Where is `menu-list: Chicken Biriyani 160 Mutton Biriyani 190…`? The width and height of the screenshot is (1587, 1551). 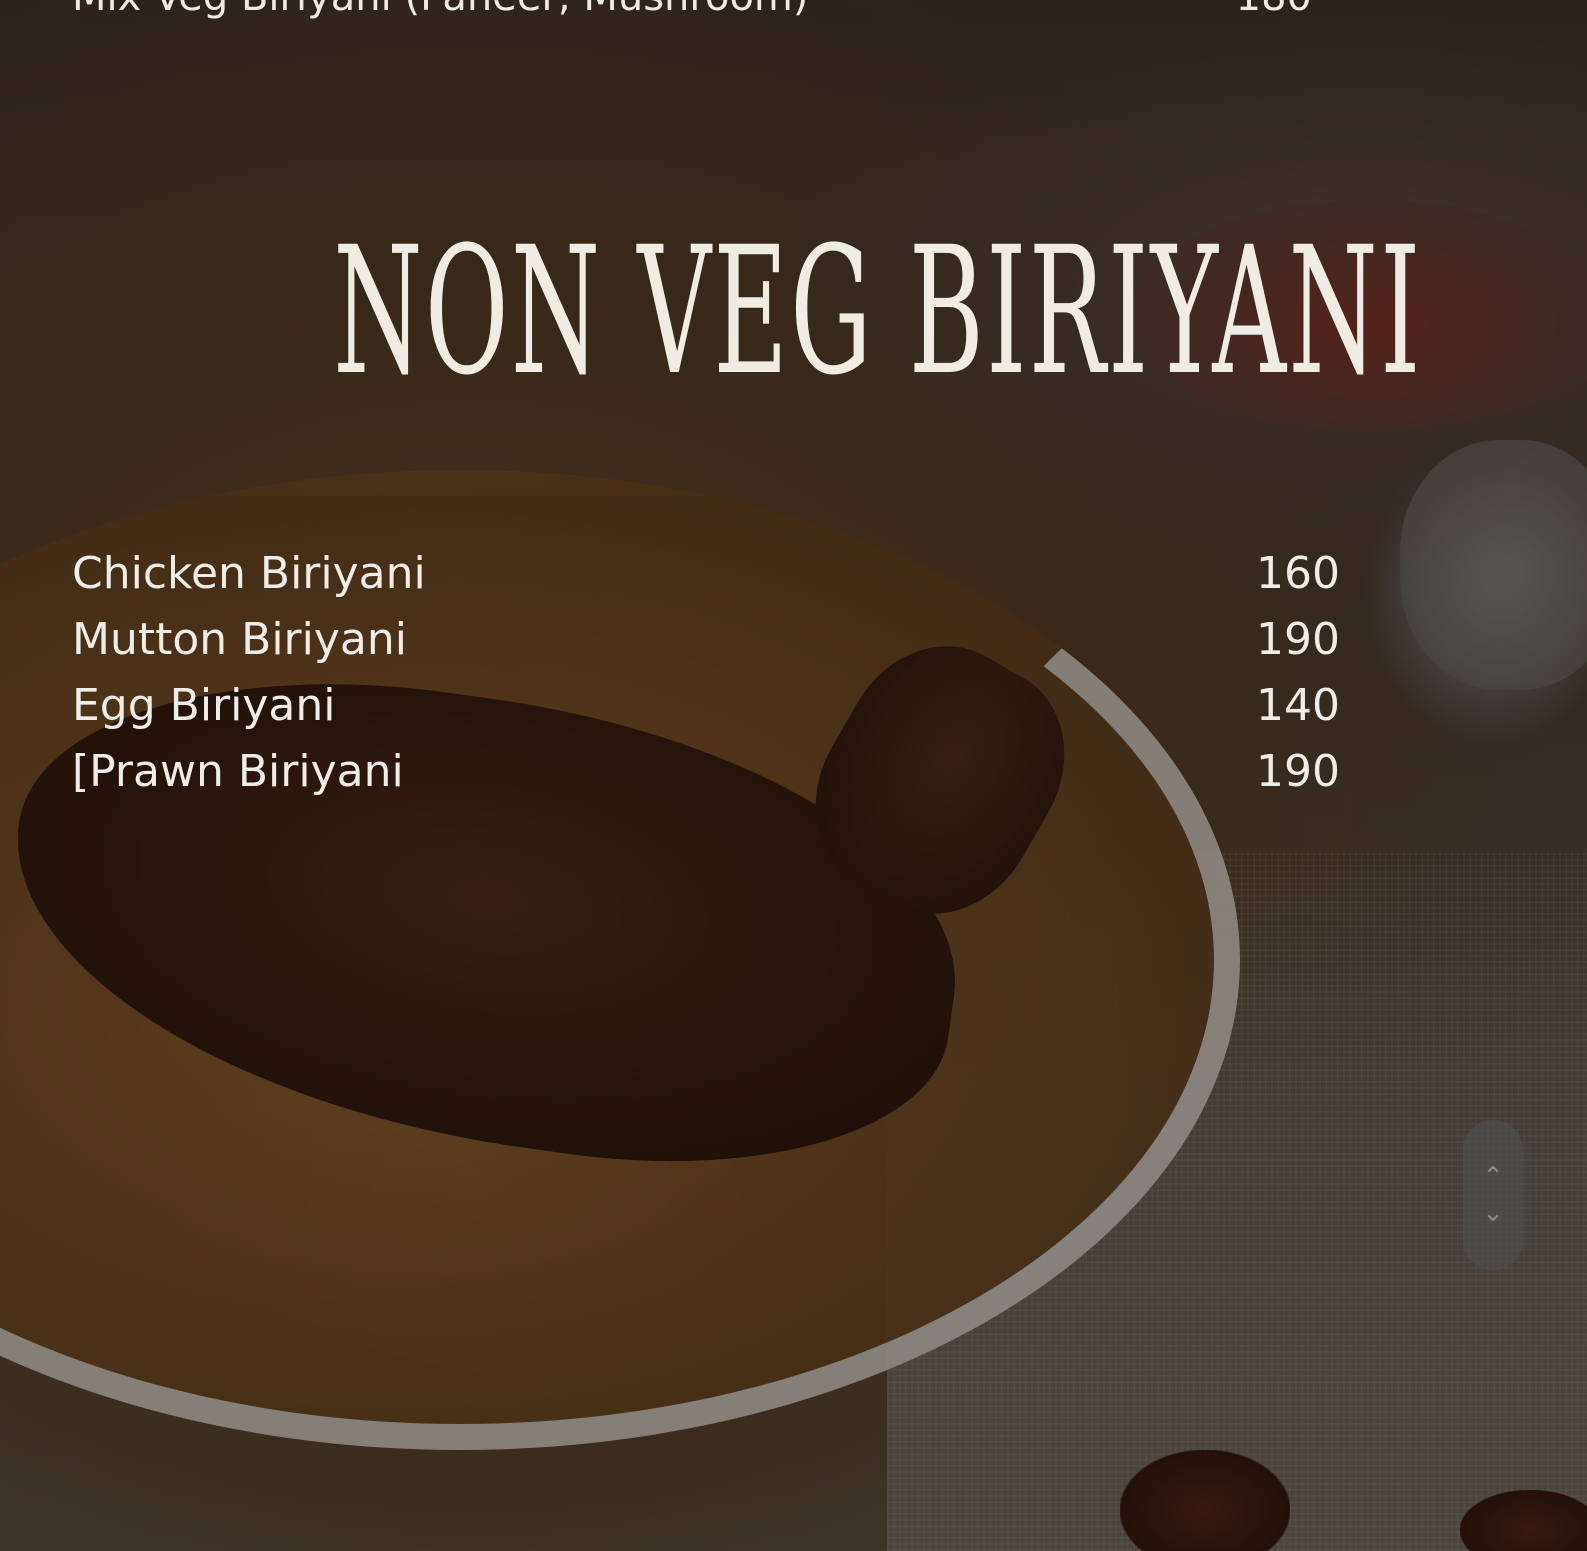
menu-list: Chicken Biriyani 160 Mutton Biriyani 190… is located at coordinates (706, 672).